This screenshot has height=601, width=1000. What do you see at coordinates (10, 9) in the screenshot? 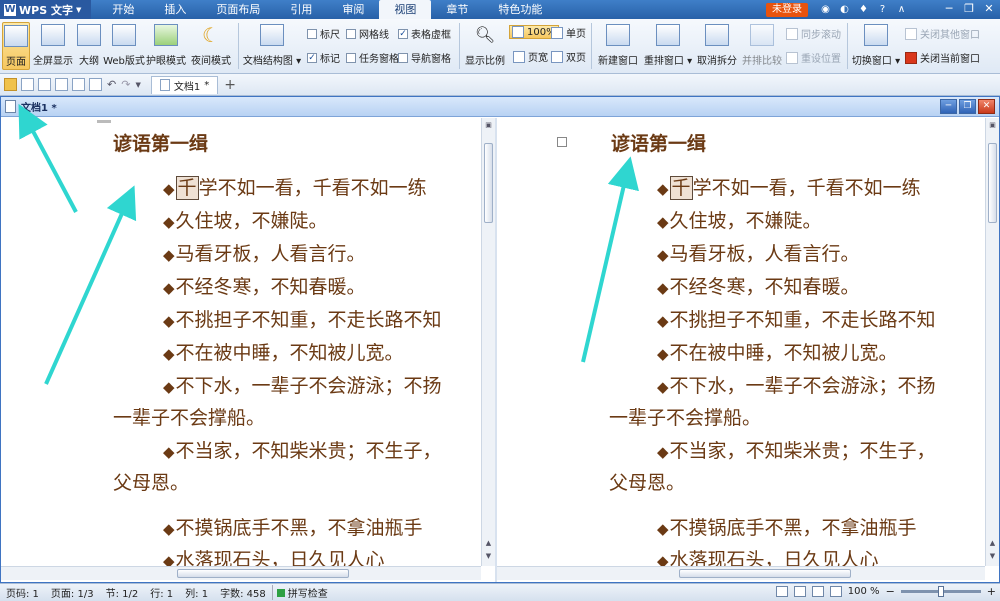
I see `wps-logo-icon: W` at bounding box center [10, 9].